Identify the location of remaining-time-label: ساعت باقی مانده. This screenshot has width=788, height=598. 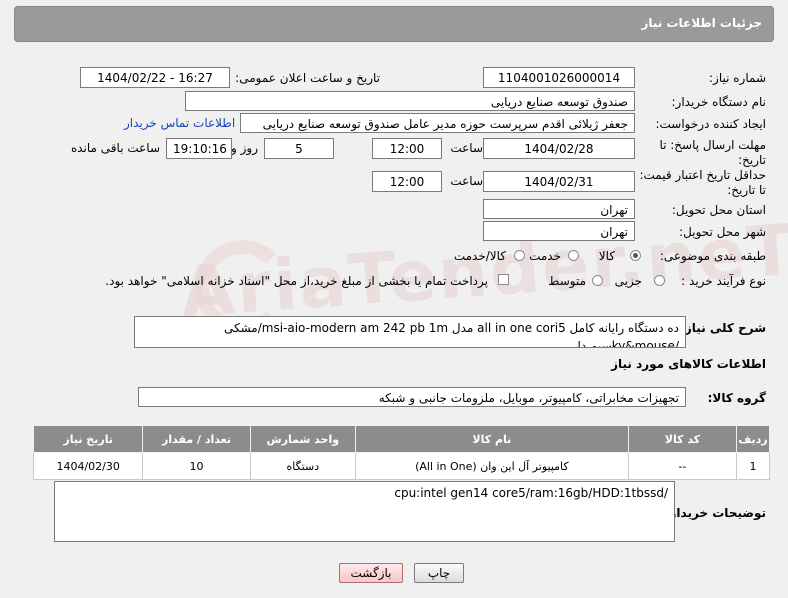
(115, 148).